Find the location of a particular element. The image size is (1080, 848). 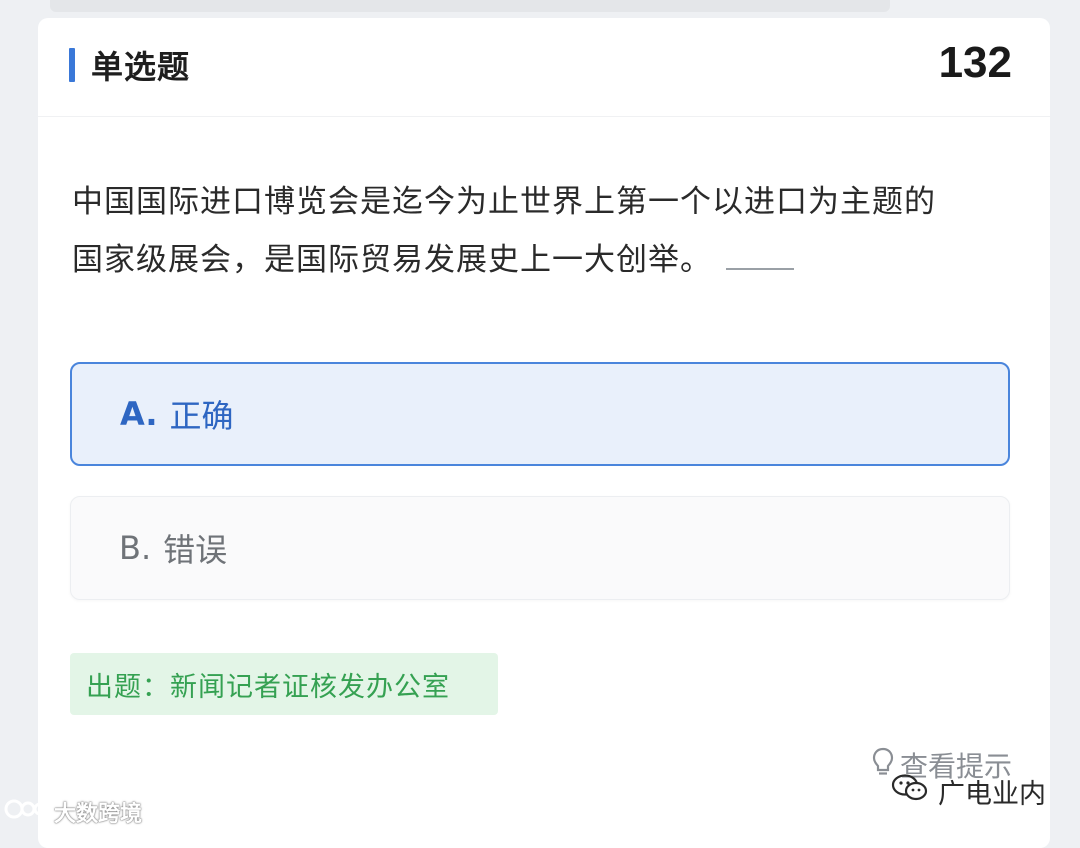

answer-blank is located at coordinates (760, 256).